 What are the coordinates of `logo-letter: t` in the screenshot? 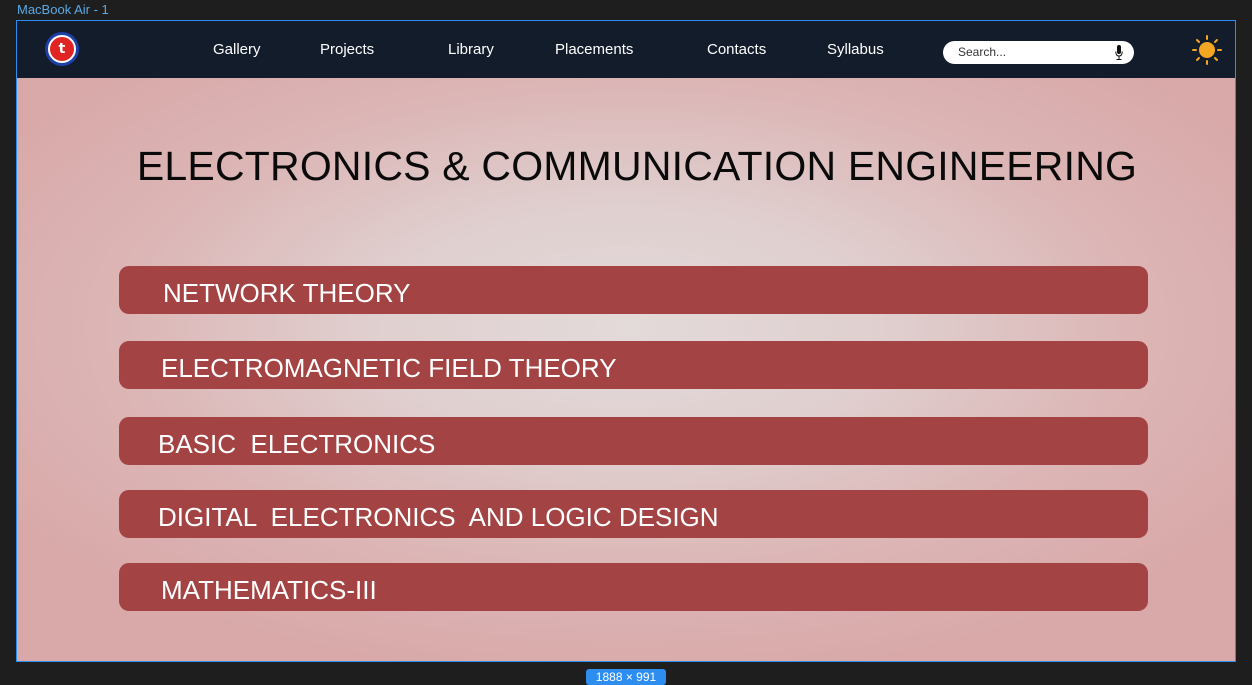 It's located at (62, 49).